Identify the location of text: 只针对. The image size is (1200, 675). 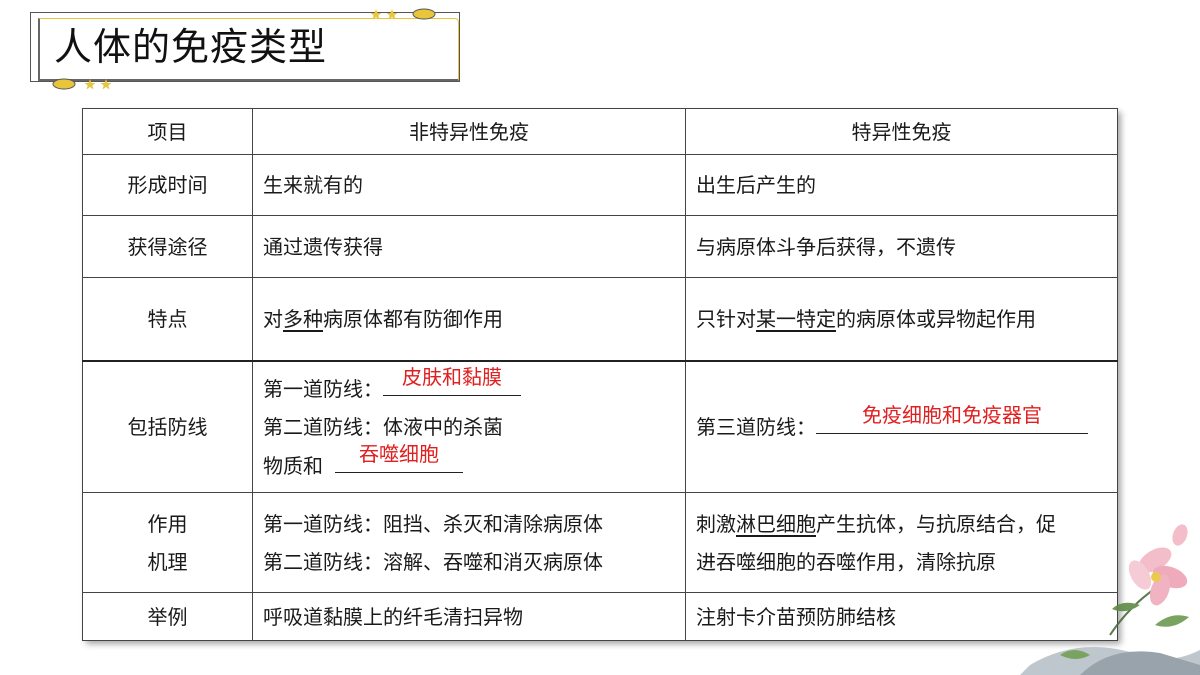
(726, 318).